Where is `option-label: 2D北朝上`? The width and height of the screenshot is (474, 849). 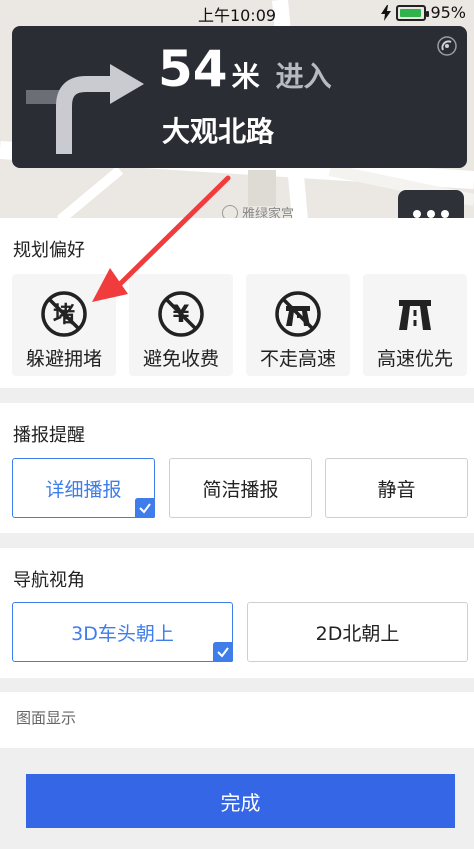 option-label: 2D北朝上 is located at coordinates (357, 633).